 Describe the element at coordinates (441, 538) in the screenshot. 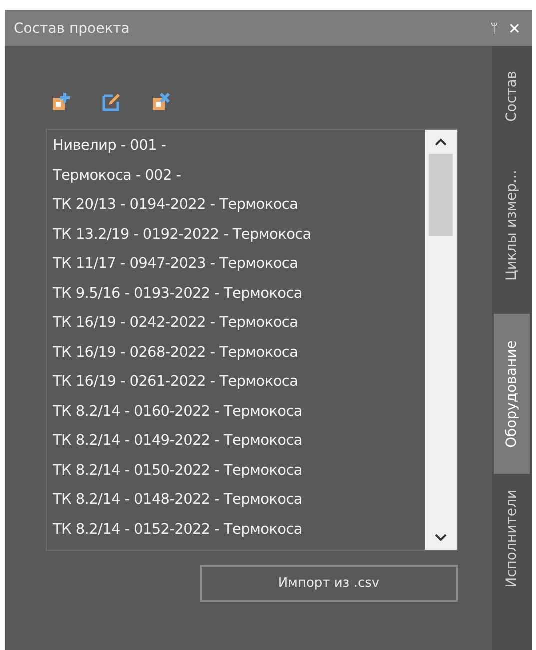

I see `scroll-down-icon` at that location.